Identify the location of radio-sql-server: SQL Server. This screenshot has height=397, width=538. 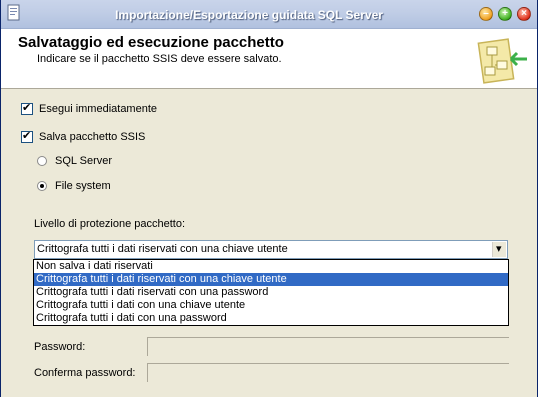
(74, 161).